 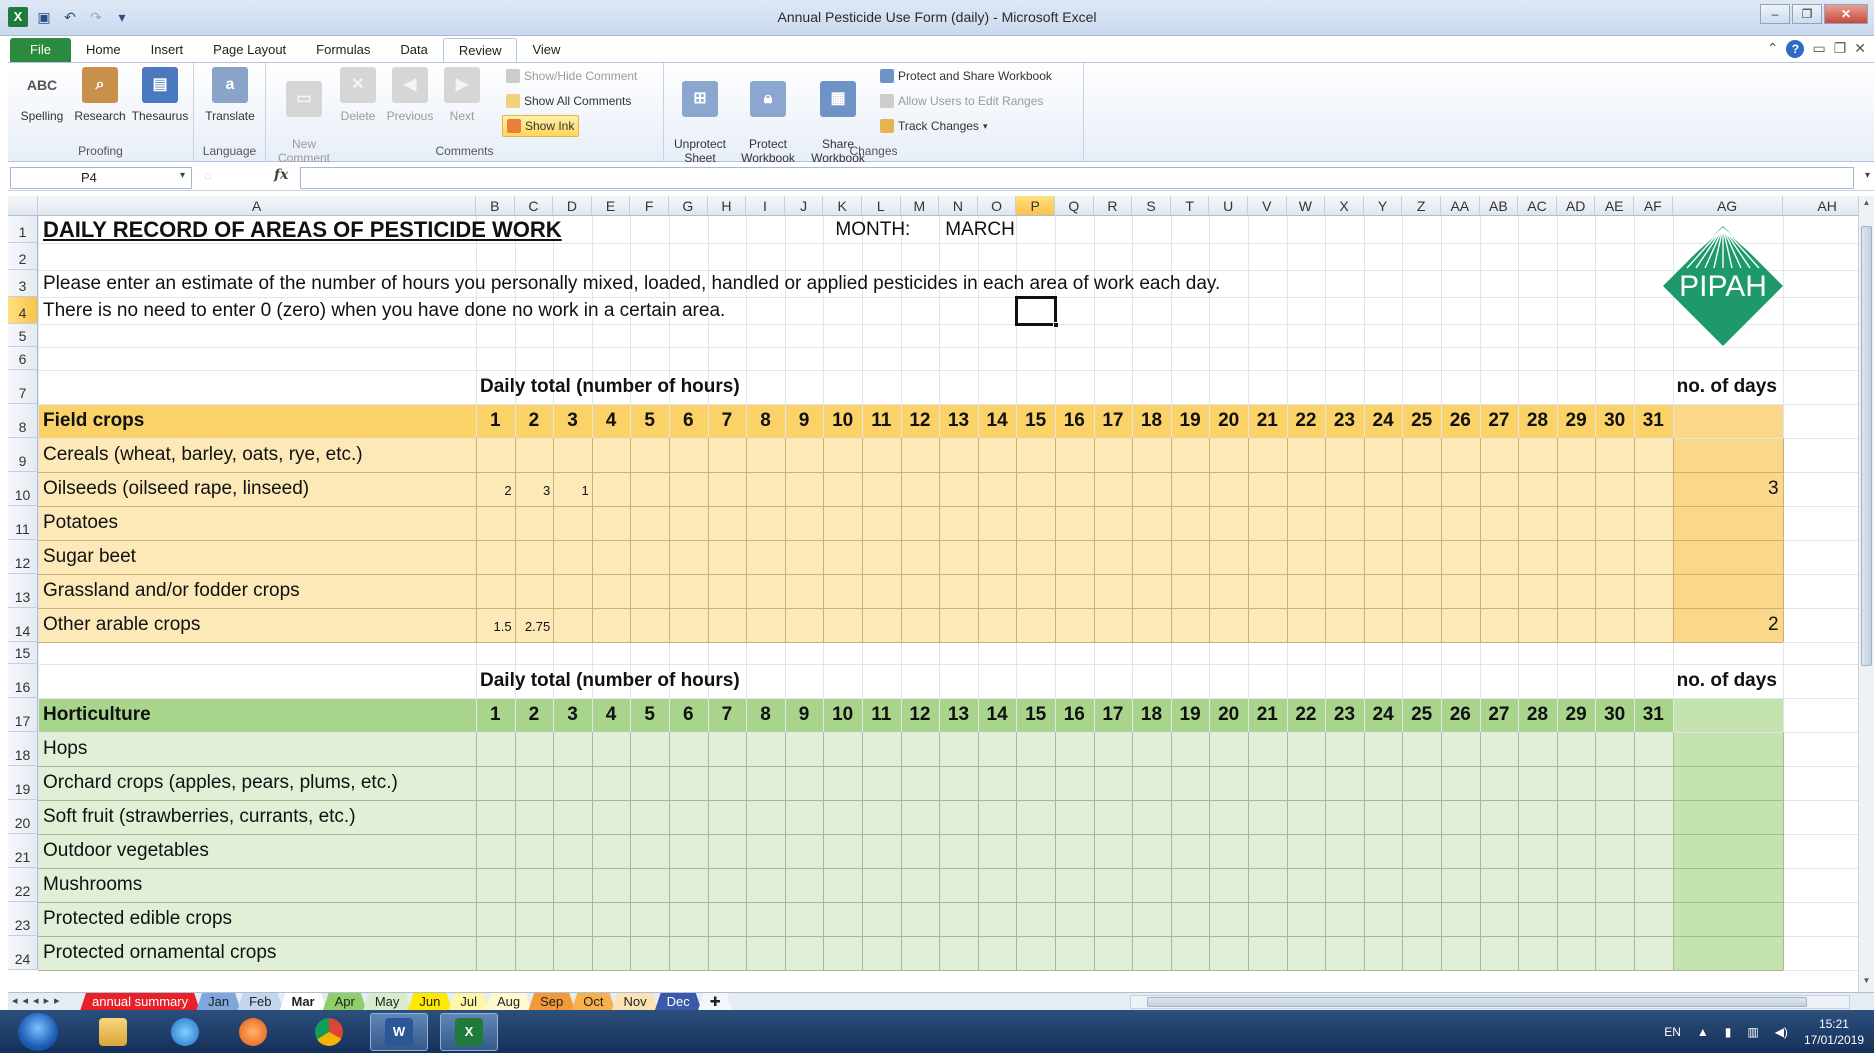 I want to click on sheet-tab-mar: Mar, so click(x=302, y=1002).